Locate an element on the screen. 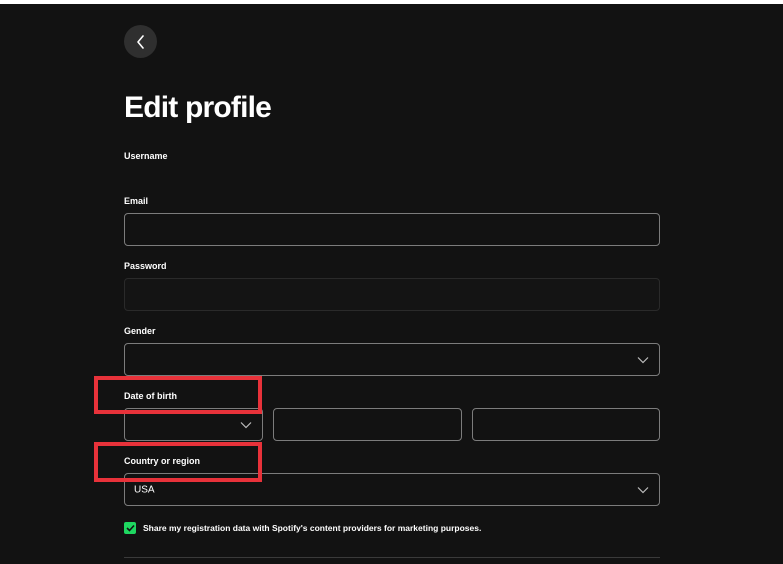 The image size is (783, 564). divider is located at coordinates (392, 557).